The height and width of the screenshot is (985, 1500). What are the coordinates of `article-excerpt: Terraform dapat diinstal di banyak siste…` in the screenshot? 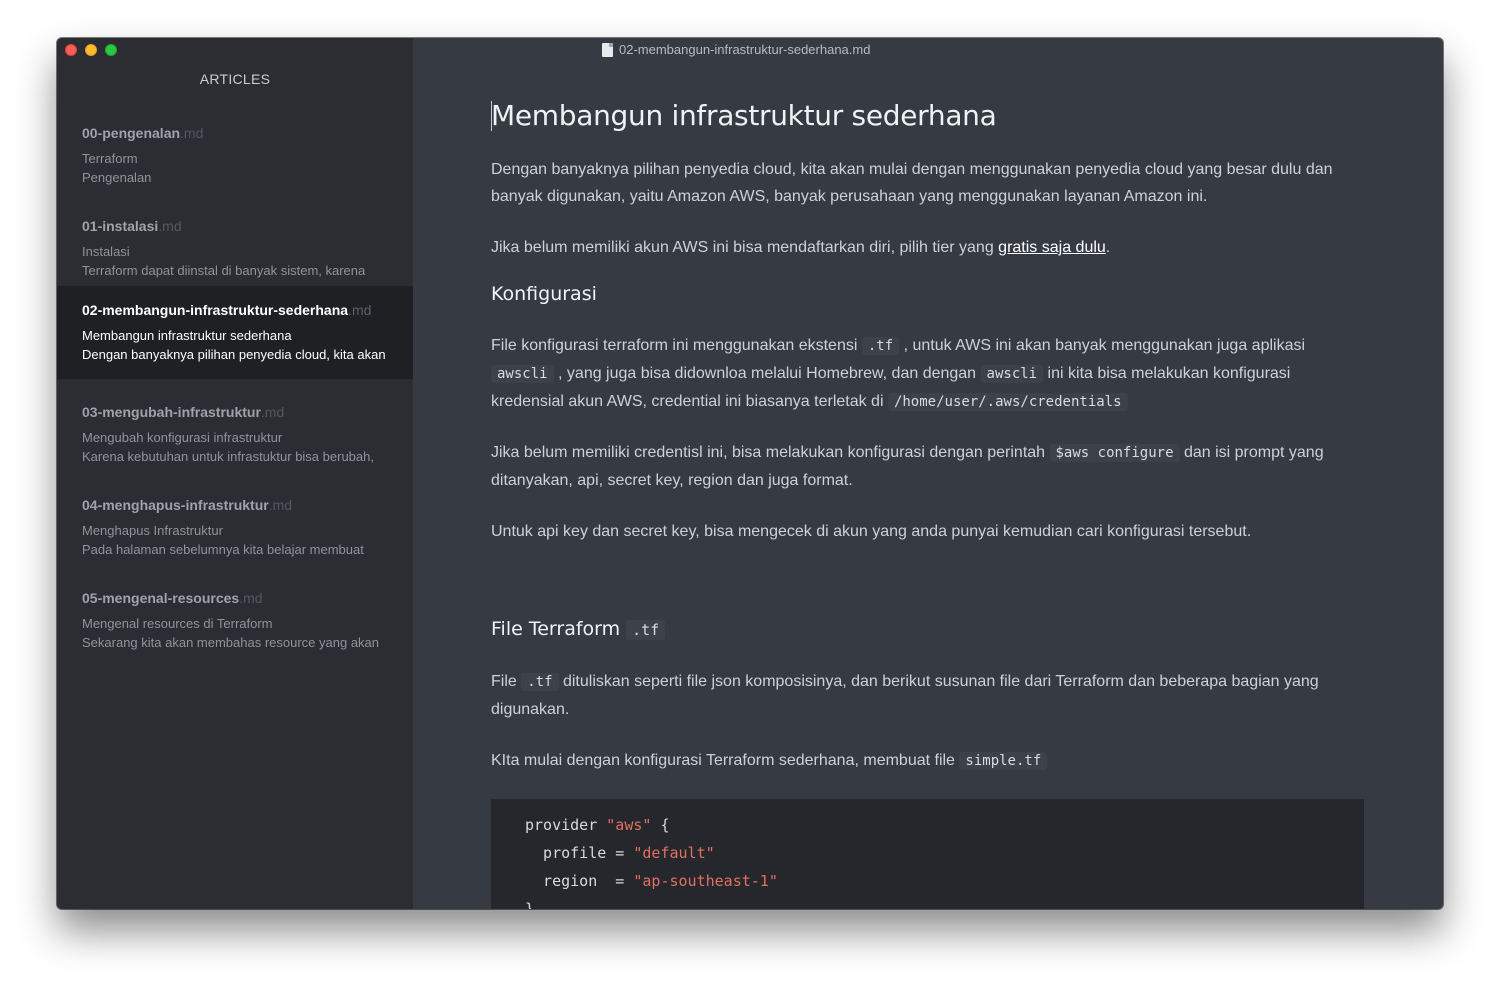 It's located at (224, 270).